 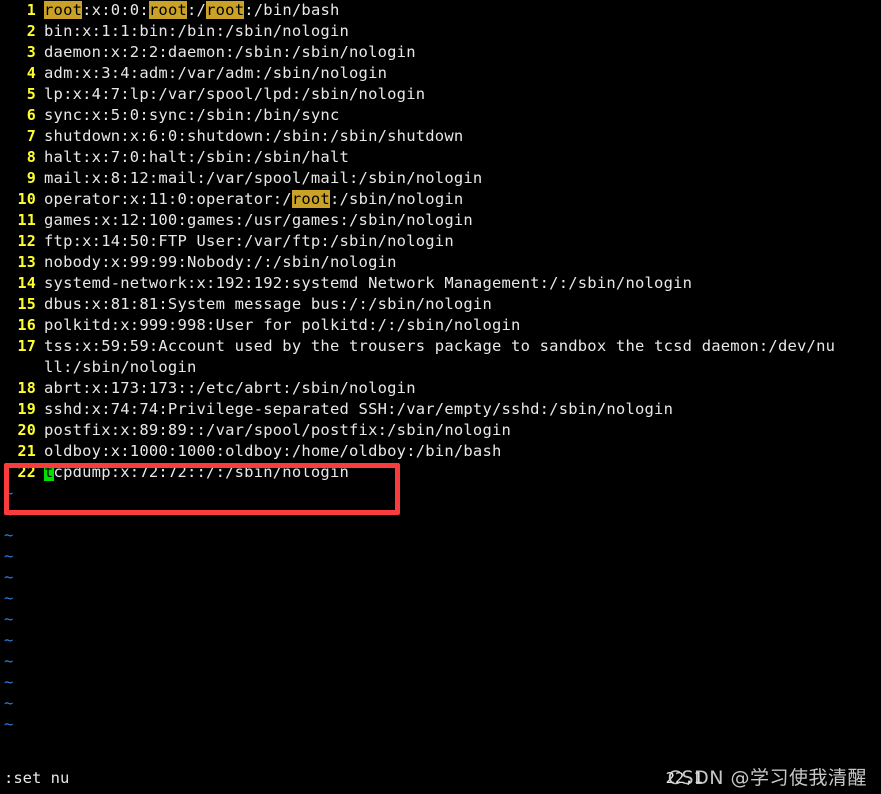 What do you see at coordinates (49, 472) in the screenshot?
I see `text-cursor-block: t` at bounding box center [49, 472].